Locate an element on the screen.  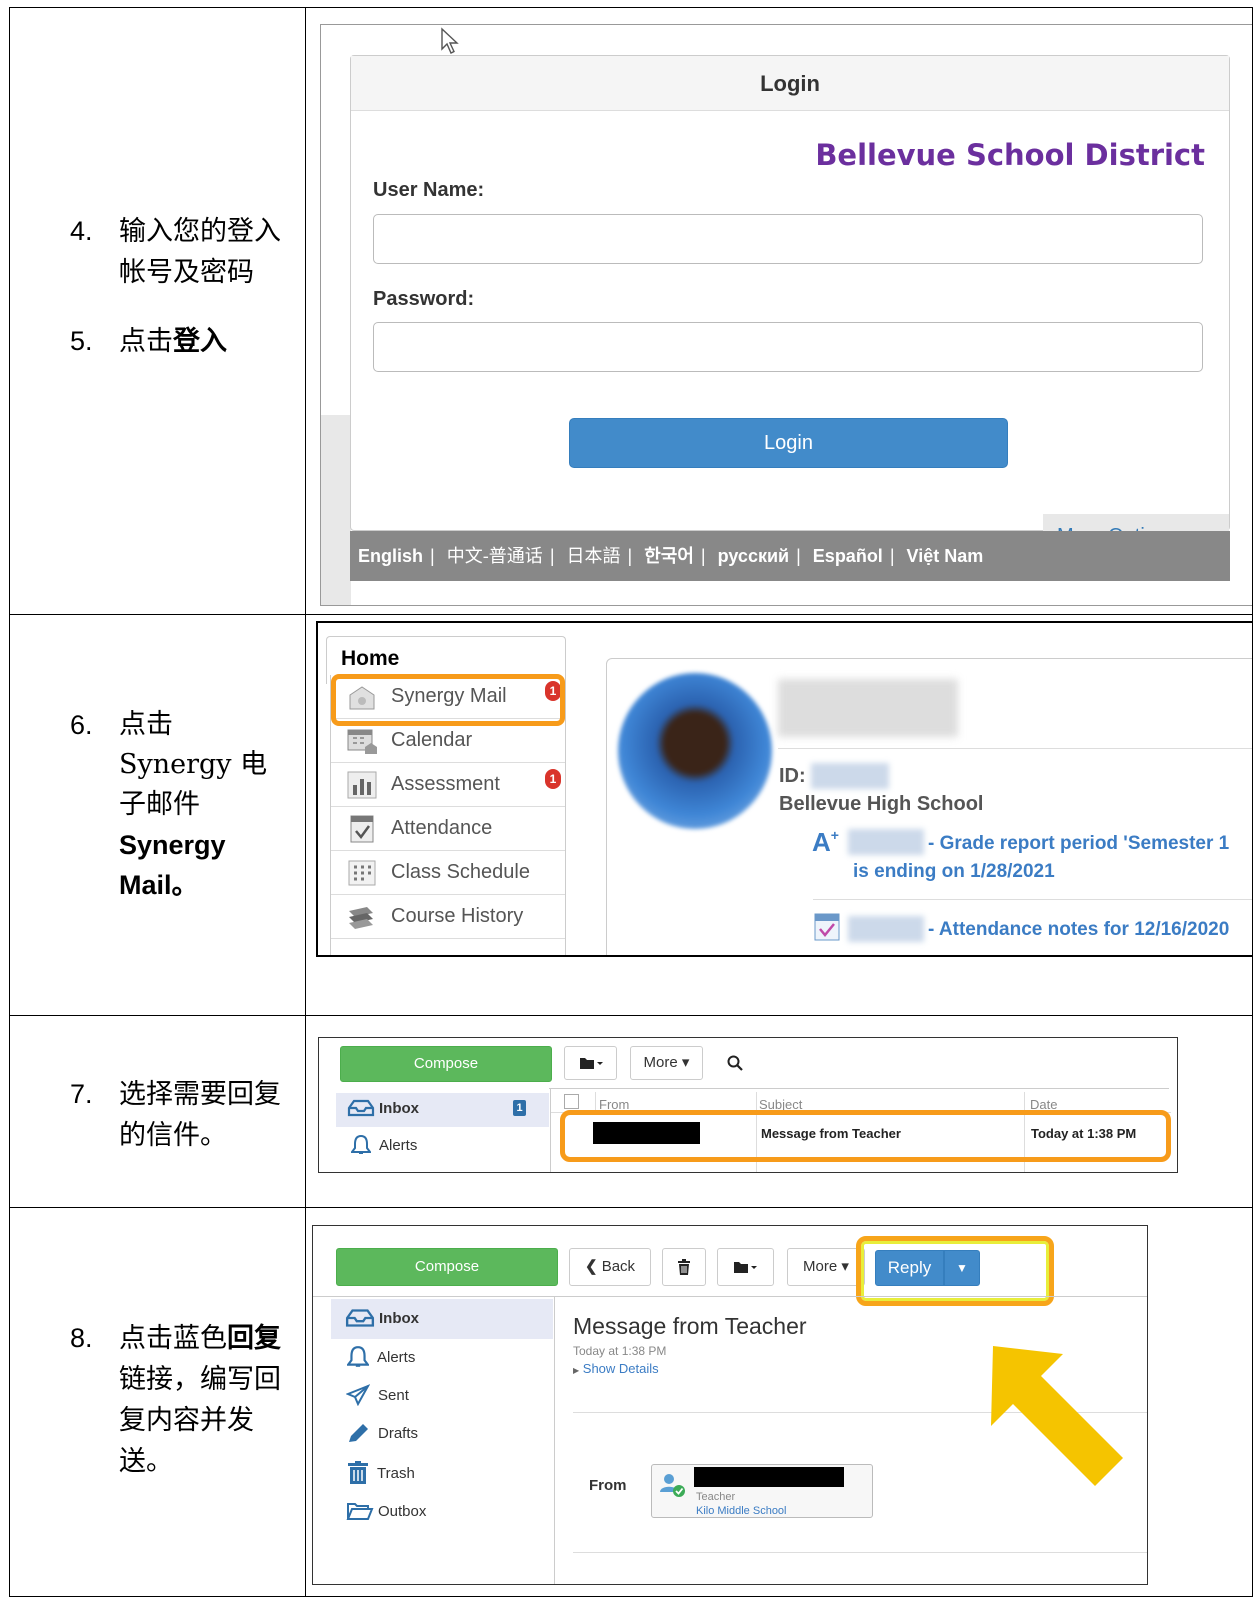
name-blurred is located at coordinates (886, 929).